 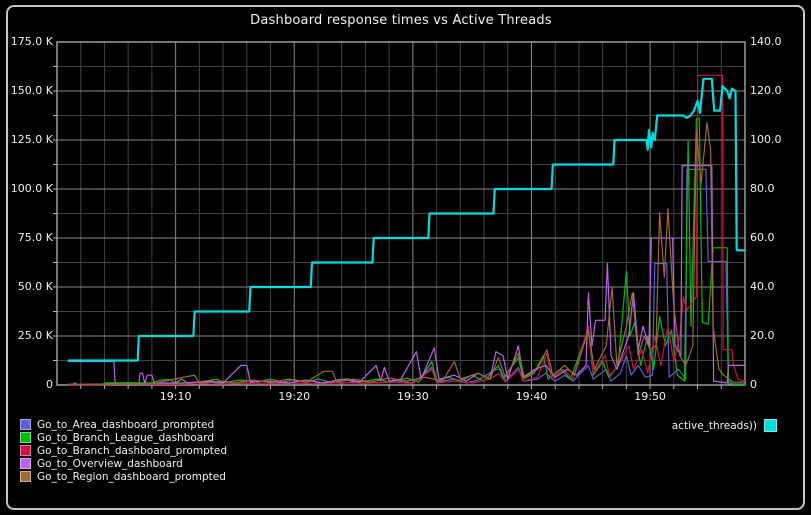 I want to click on legend-label: Go_to_Branch_League_dashboard, so click(x=126, y=437).